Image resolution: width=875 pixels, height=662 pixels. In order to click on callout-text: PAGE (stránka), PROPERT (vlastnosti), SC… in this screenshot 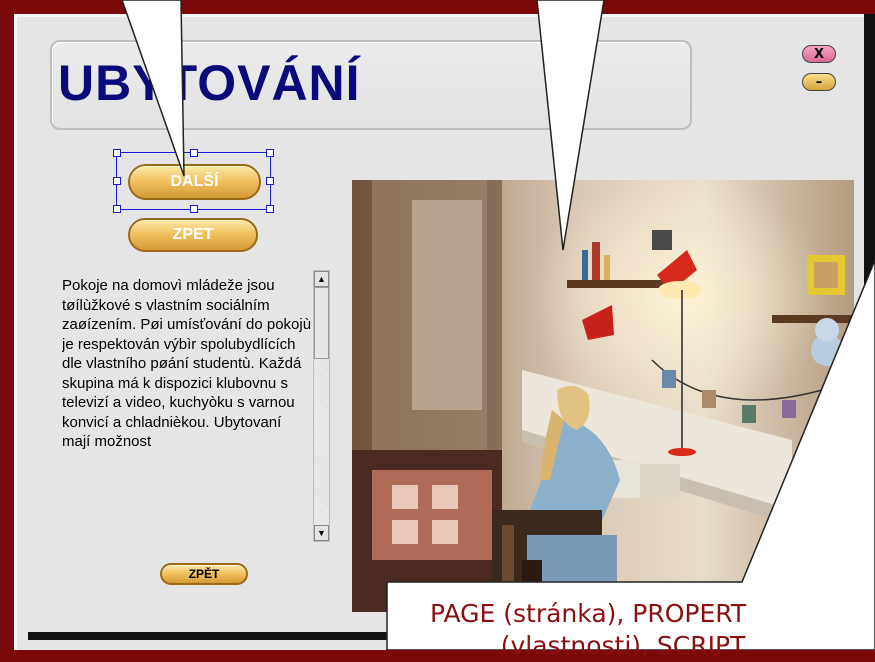, I will do `click(588, 630)`.